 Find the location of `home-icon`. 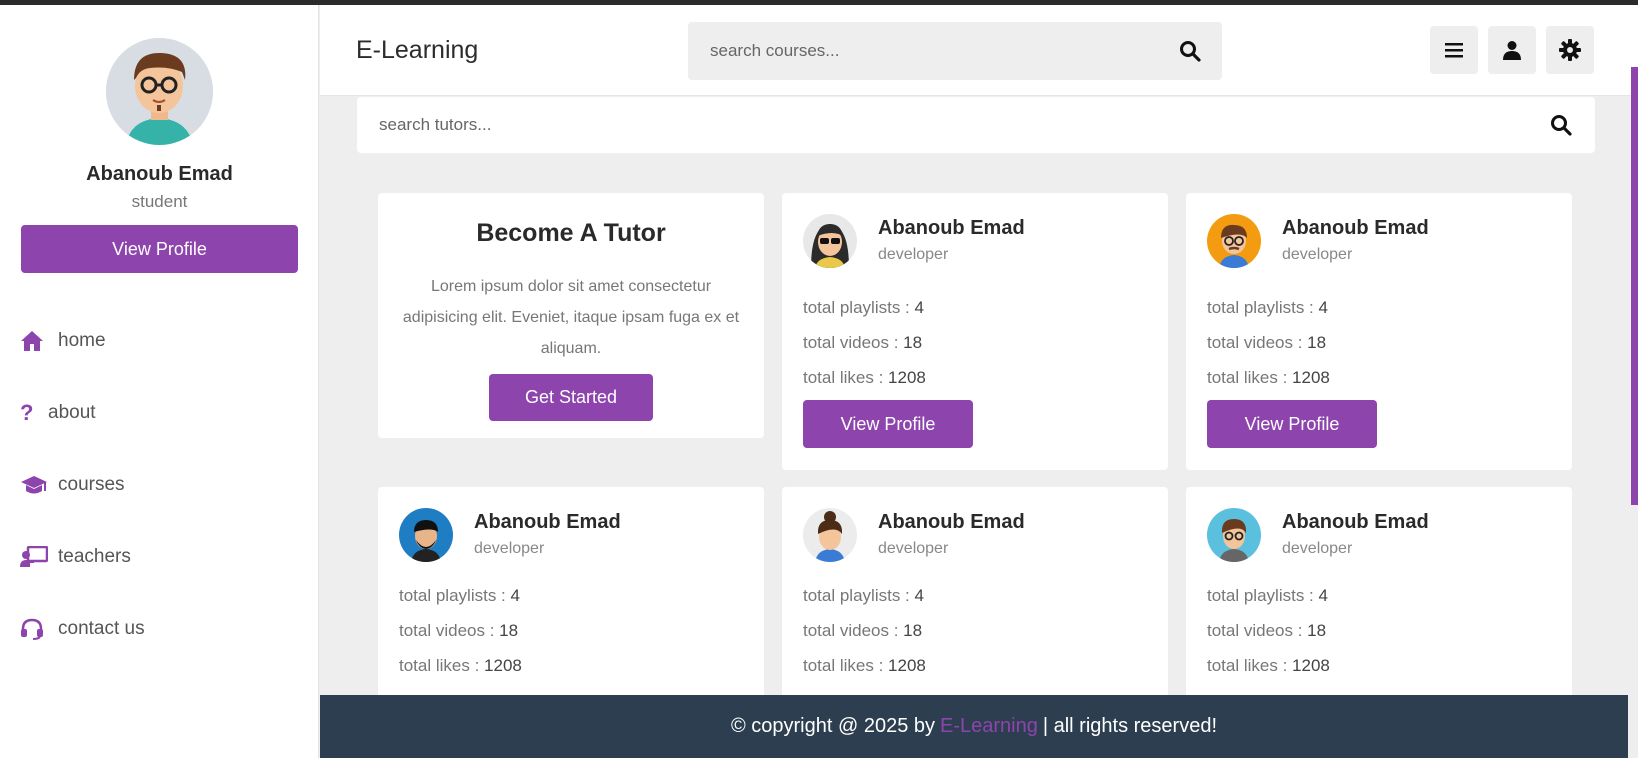

home-icon is located at coordinates (35, 341).